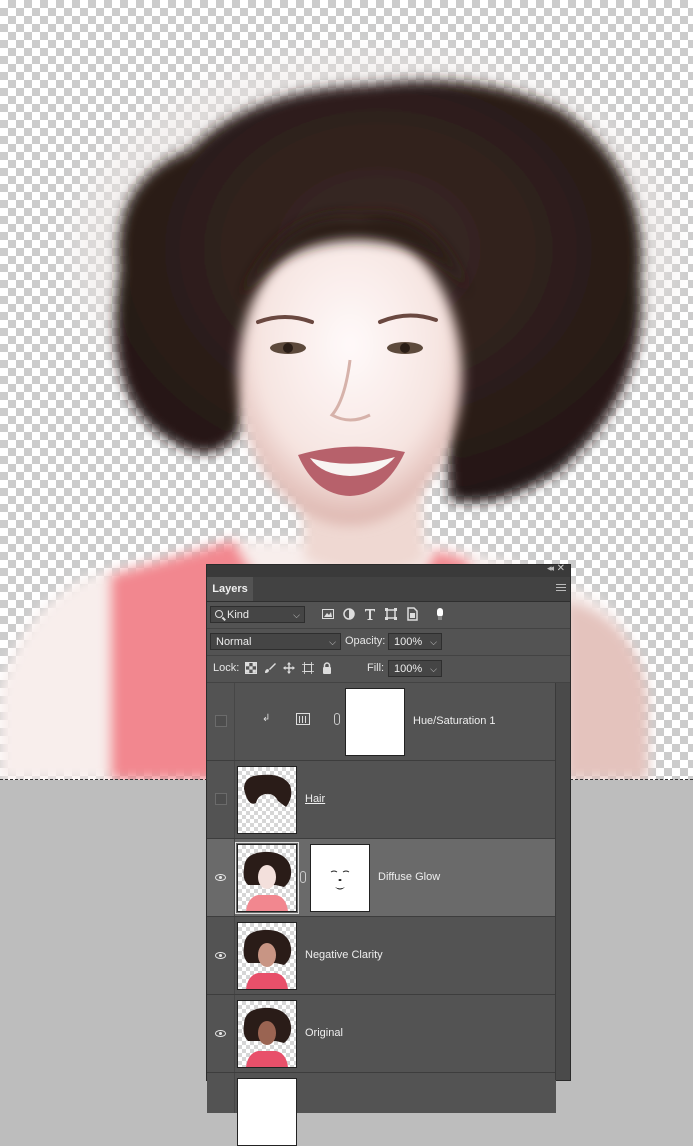 The width and height of the screenshot is (693, 1146). I want to click on blend-mode-value: Normal, so click(234, 642).